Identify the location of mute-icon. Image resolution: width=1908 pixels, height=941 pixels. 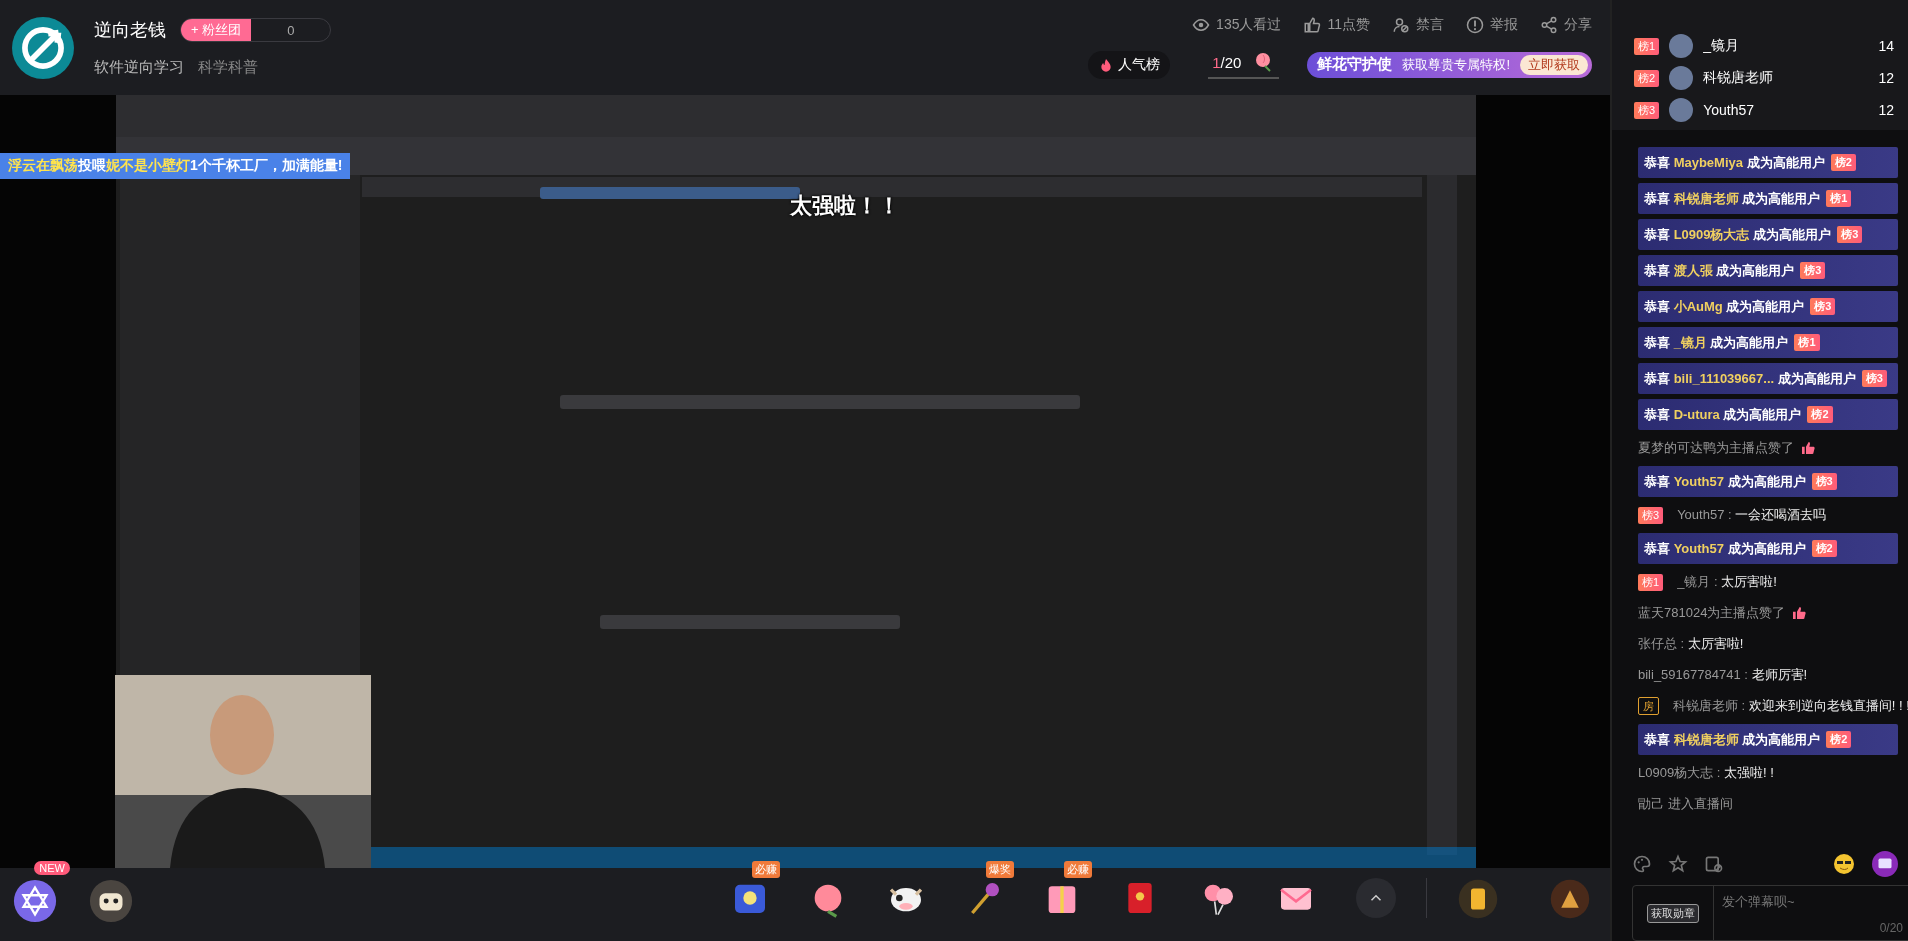
(1401, 25).